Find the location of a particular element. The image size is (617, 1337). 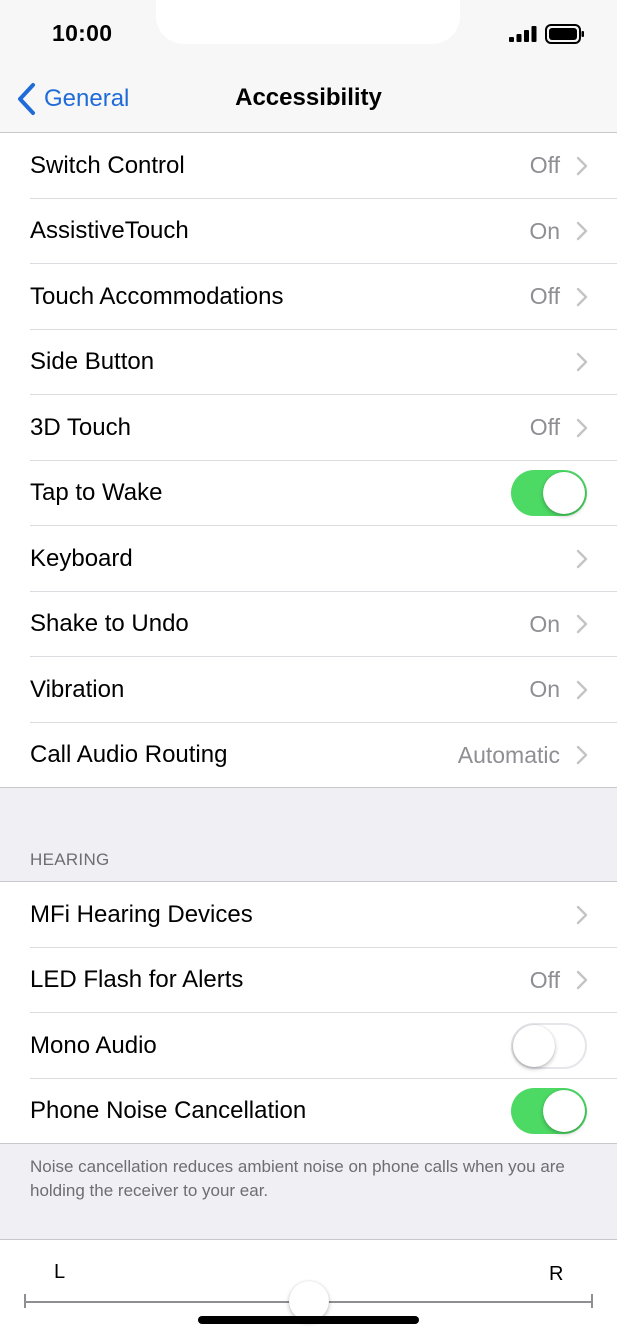

settings-row-value: Automatic is located at coordinates (508, 754).